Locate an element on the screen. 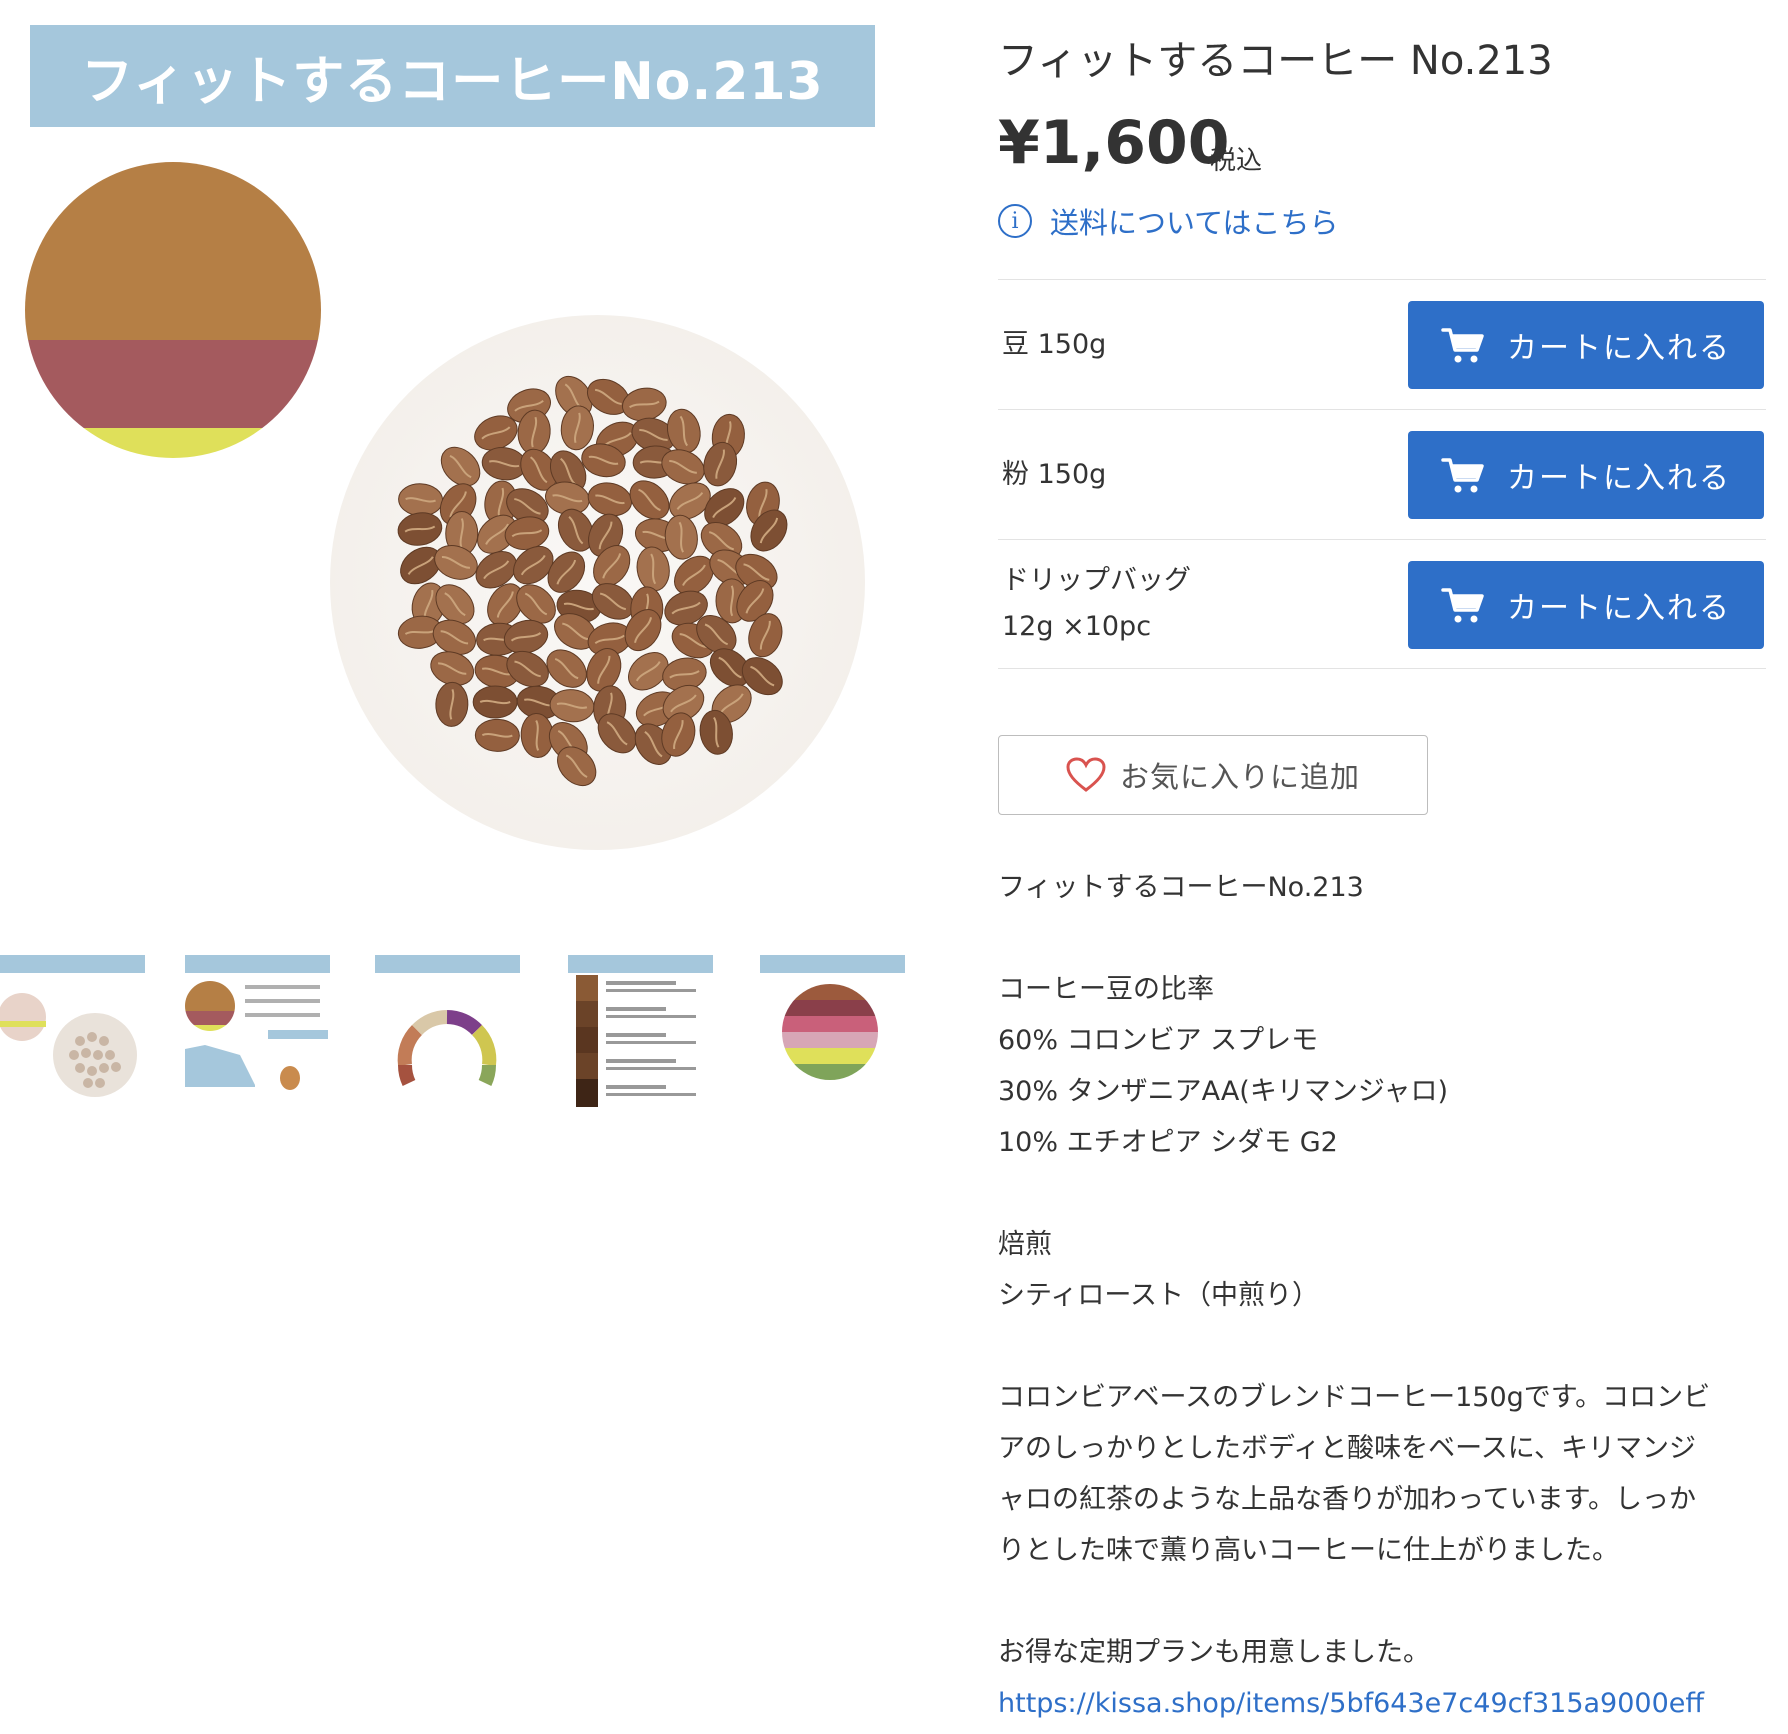 The image size is (1788, 1734). thumbnail-4-art is located at coordinates (636, 1041).